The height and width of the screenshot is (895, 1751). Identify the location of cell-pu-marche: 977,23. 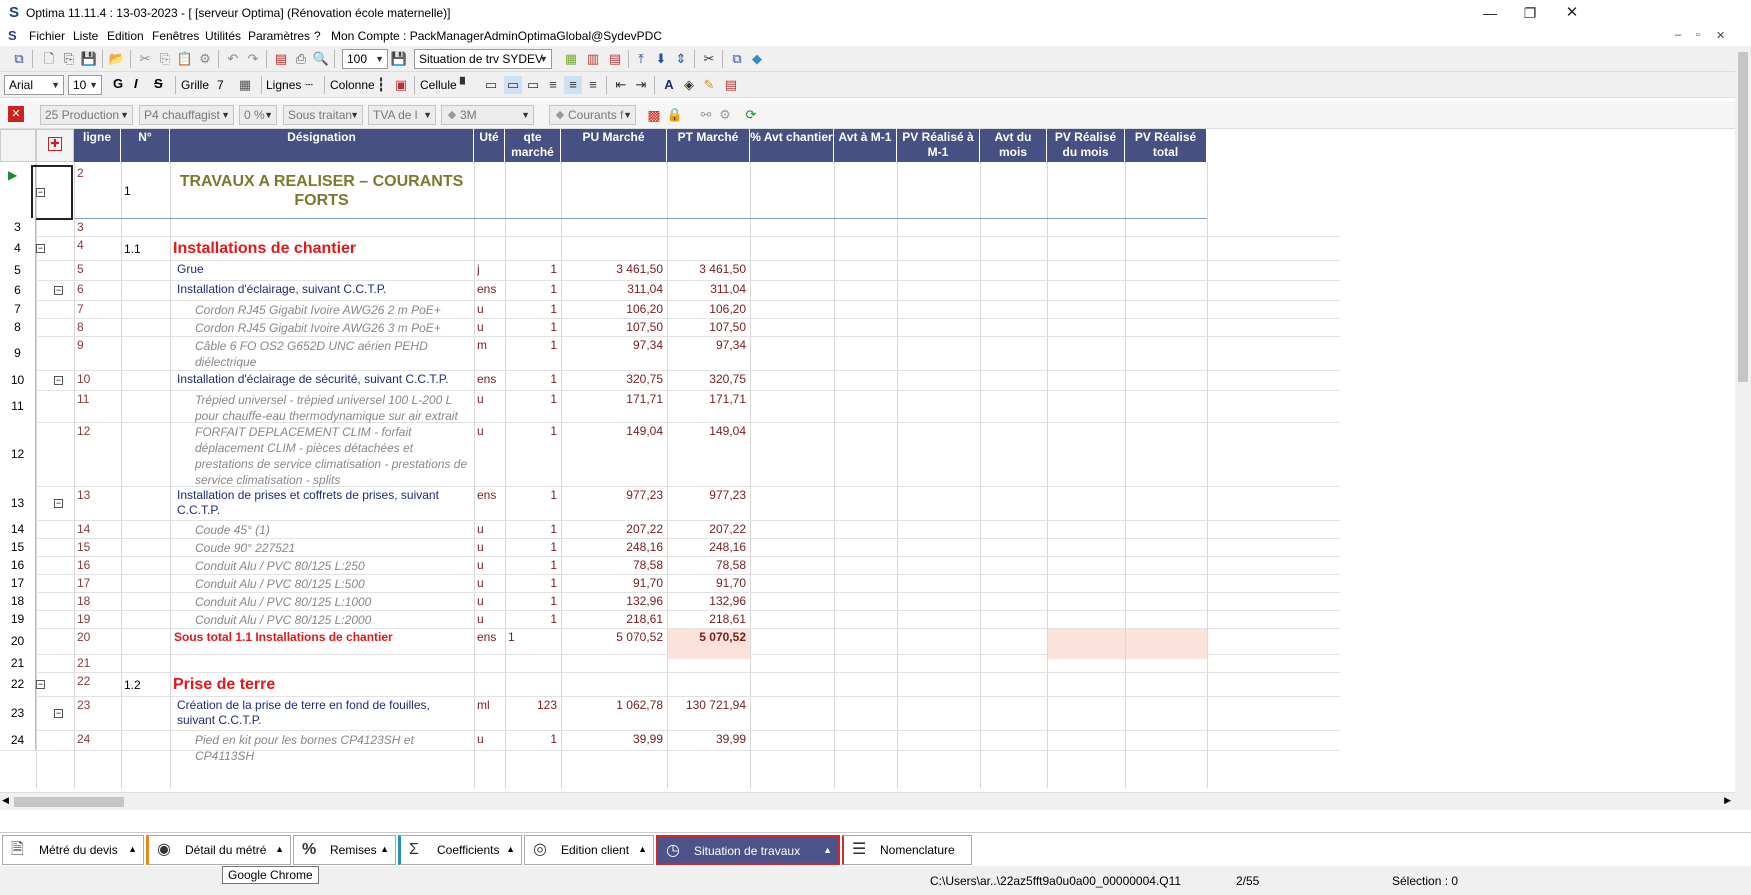
(613, 495).